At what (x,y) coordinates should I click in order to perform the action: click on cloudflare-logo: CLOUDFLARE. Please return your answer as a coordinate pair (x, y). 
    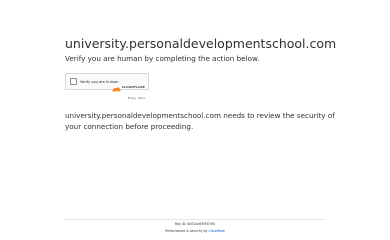
    Looking at the image, I should click on (128, 86).